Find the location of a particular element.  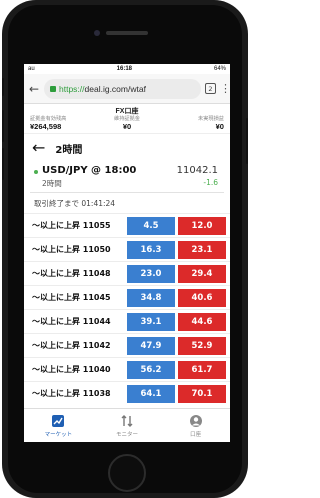

nav-monitor: モニター is located at coordinates (127, 425).